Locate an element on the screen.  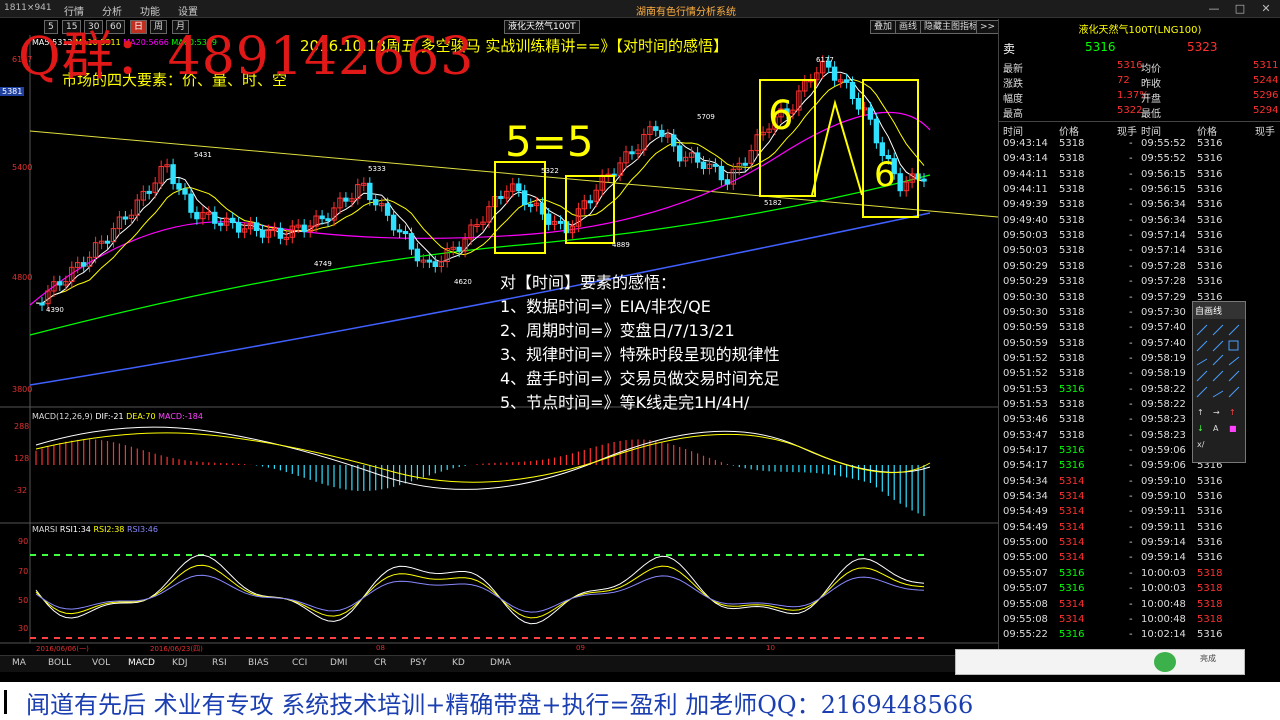
price-note: 5431 is located at coordinates (203, 155).